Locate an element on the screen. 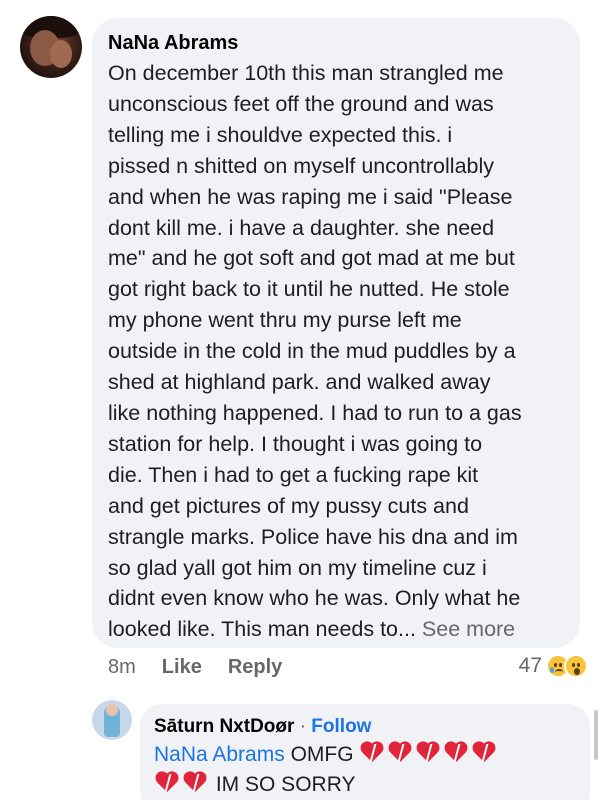 The width and height of the screenshot is (600, 800). reply-text-part2: IM SO SORRY is located at coordinates (285, 784).